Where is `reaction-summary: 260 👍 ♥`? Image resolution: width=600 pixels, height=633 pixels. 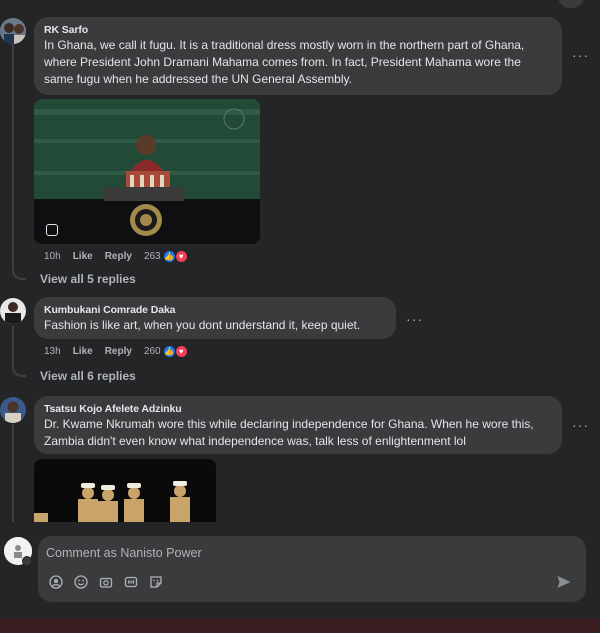 reaction-summary: 260 👍 ♥ is located at coordinates (166, 351).